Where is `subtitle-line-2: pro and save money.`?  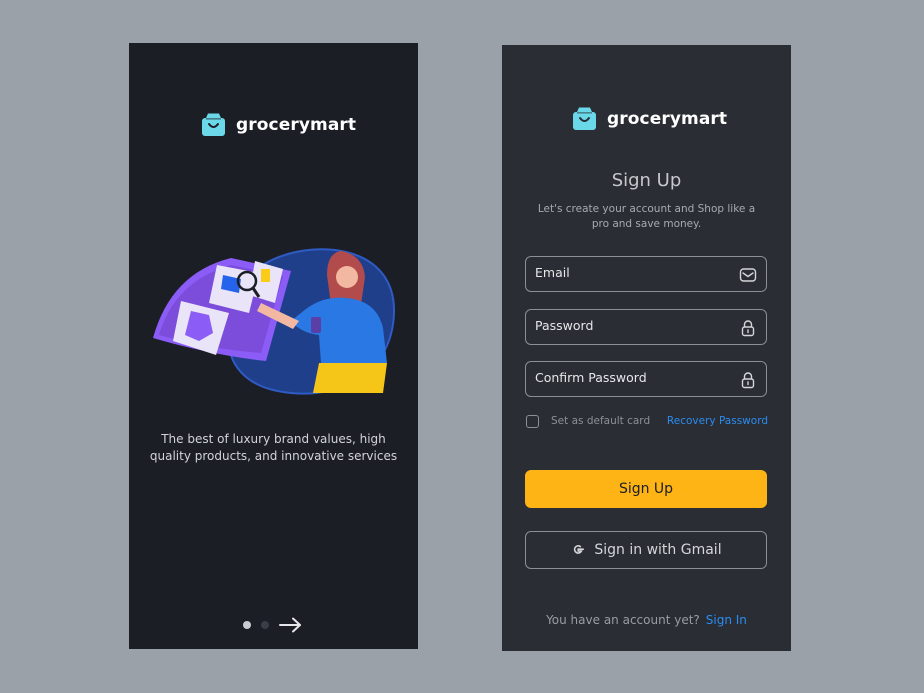
subtitle-line-2: pro and save money. is located at coordinates (646, 224).